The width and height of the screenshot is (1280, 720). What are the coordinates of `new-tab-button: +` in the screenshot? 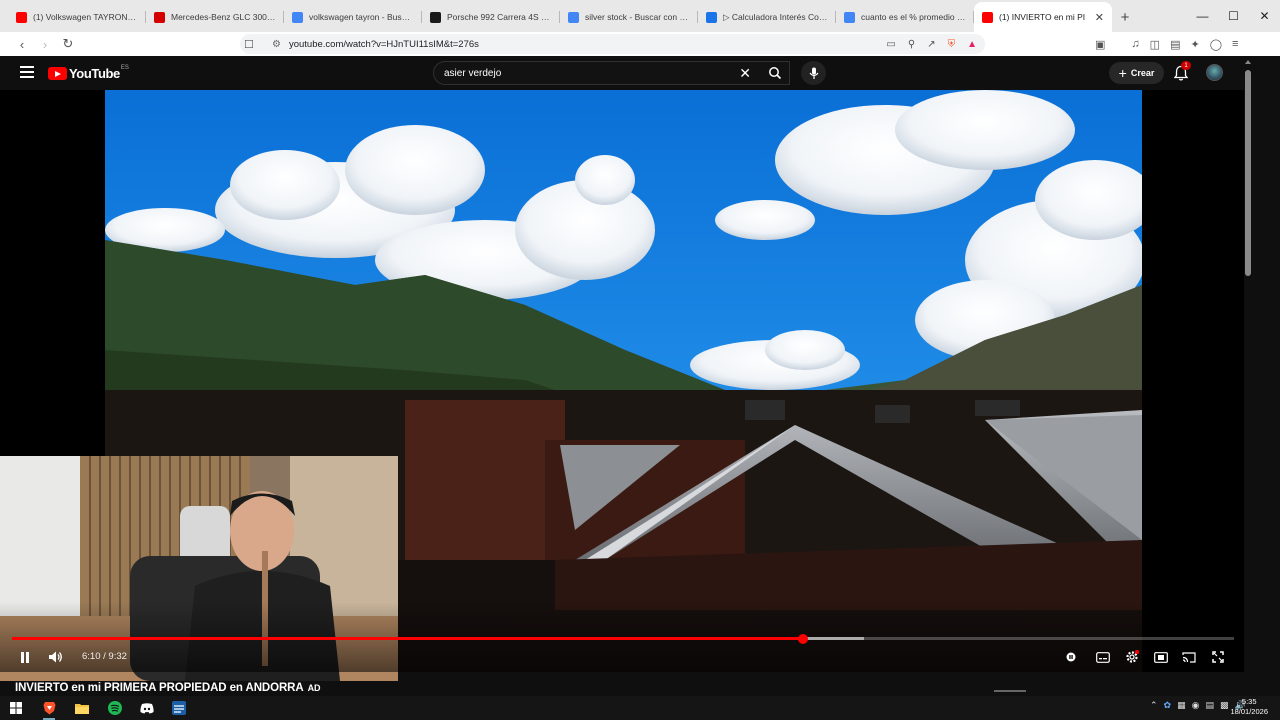 It's located at (1125, 17).